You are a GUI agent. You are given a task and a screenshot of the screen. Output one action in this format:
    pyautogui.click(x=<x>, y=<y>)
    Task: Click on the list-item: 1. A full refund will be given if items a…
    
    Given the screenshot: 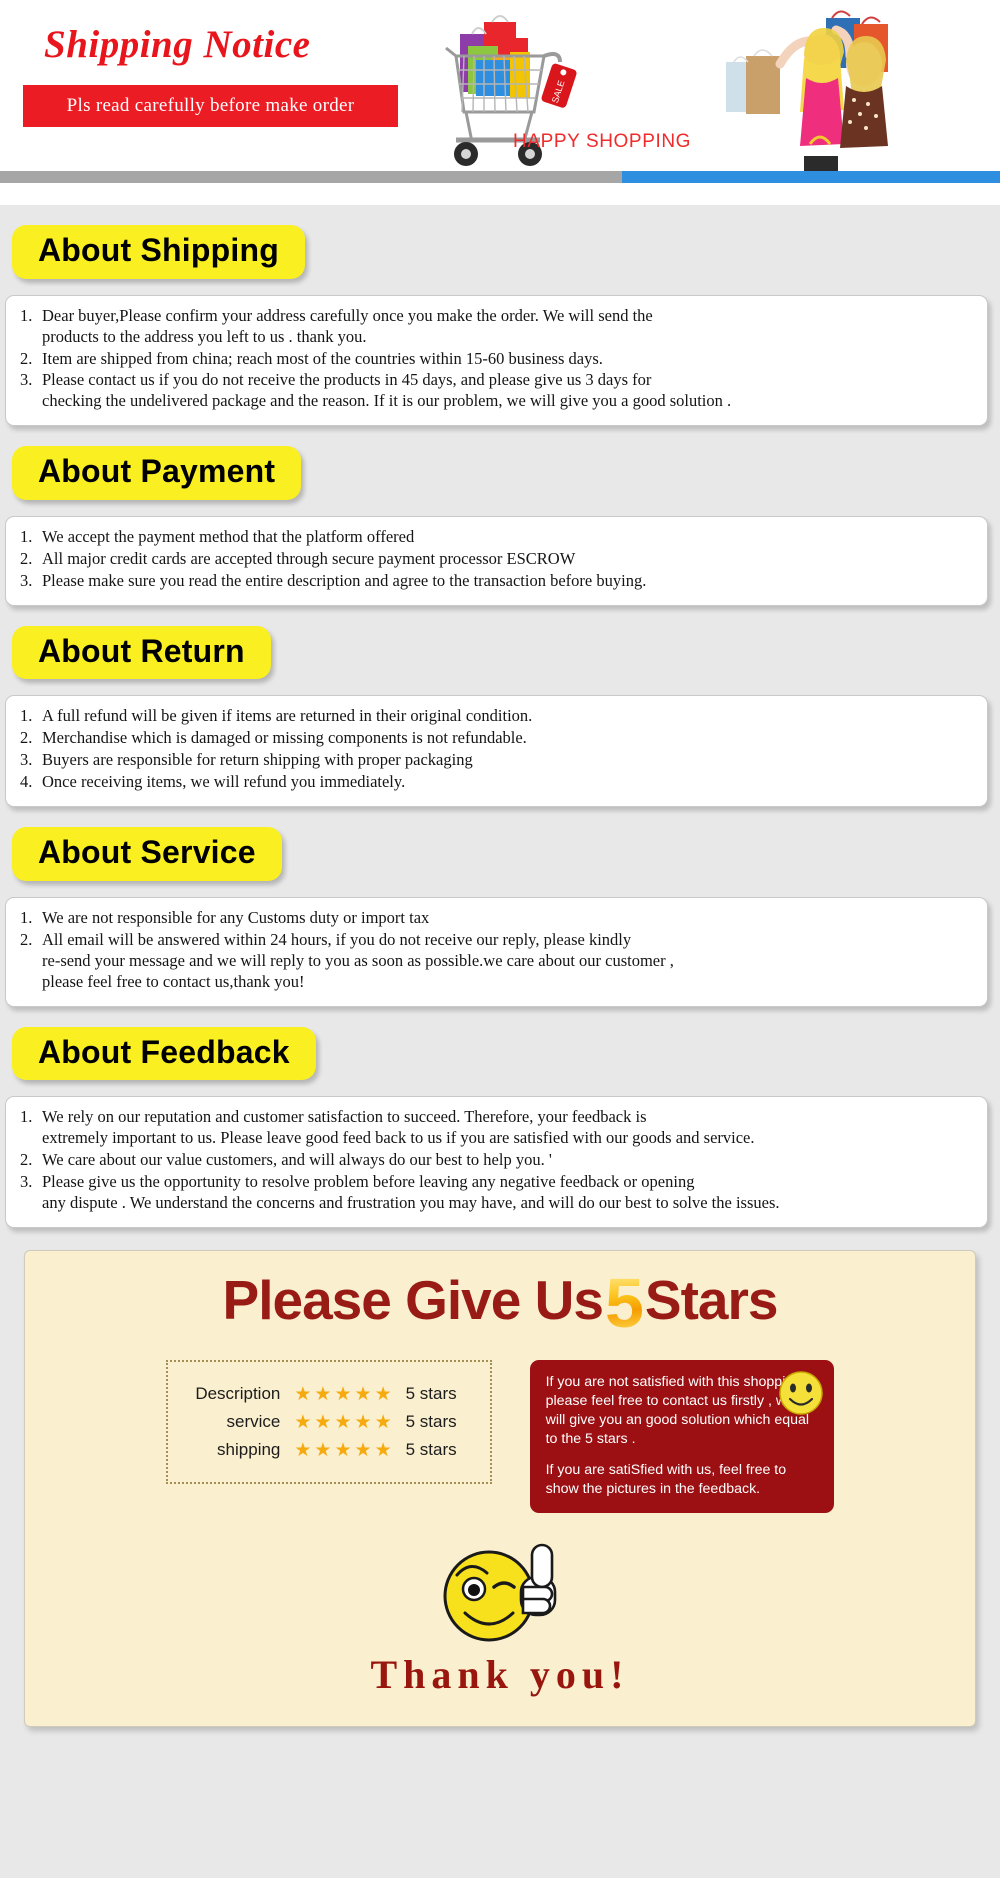 What is the action you would take?
    pyautogui.click(x=496, y=716)
    